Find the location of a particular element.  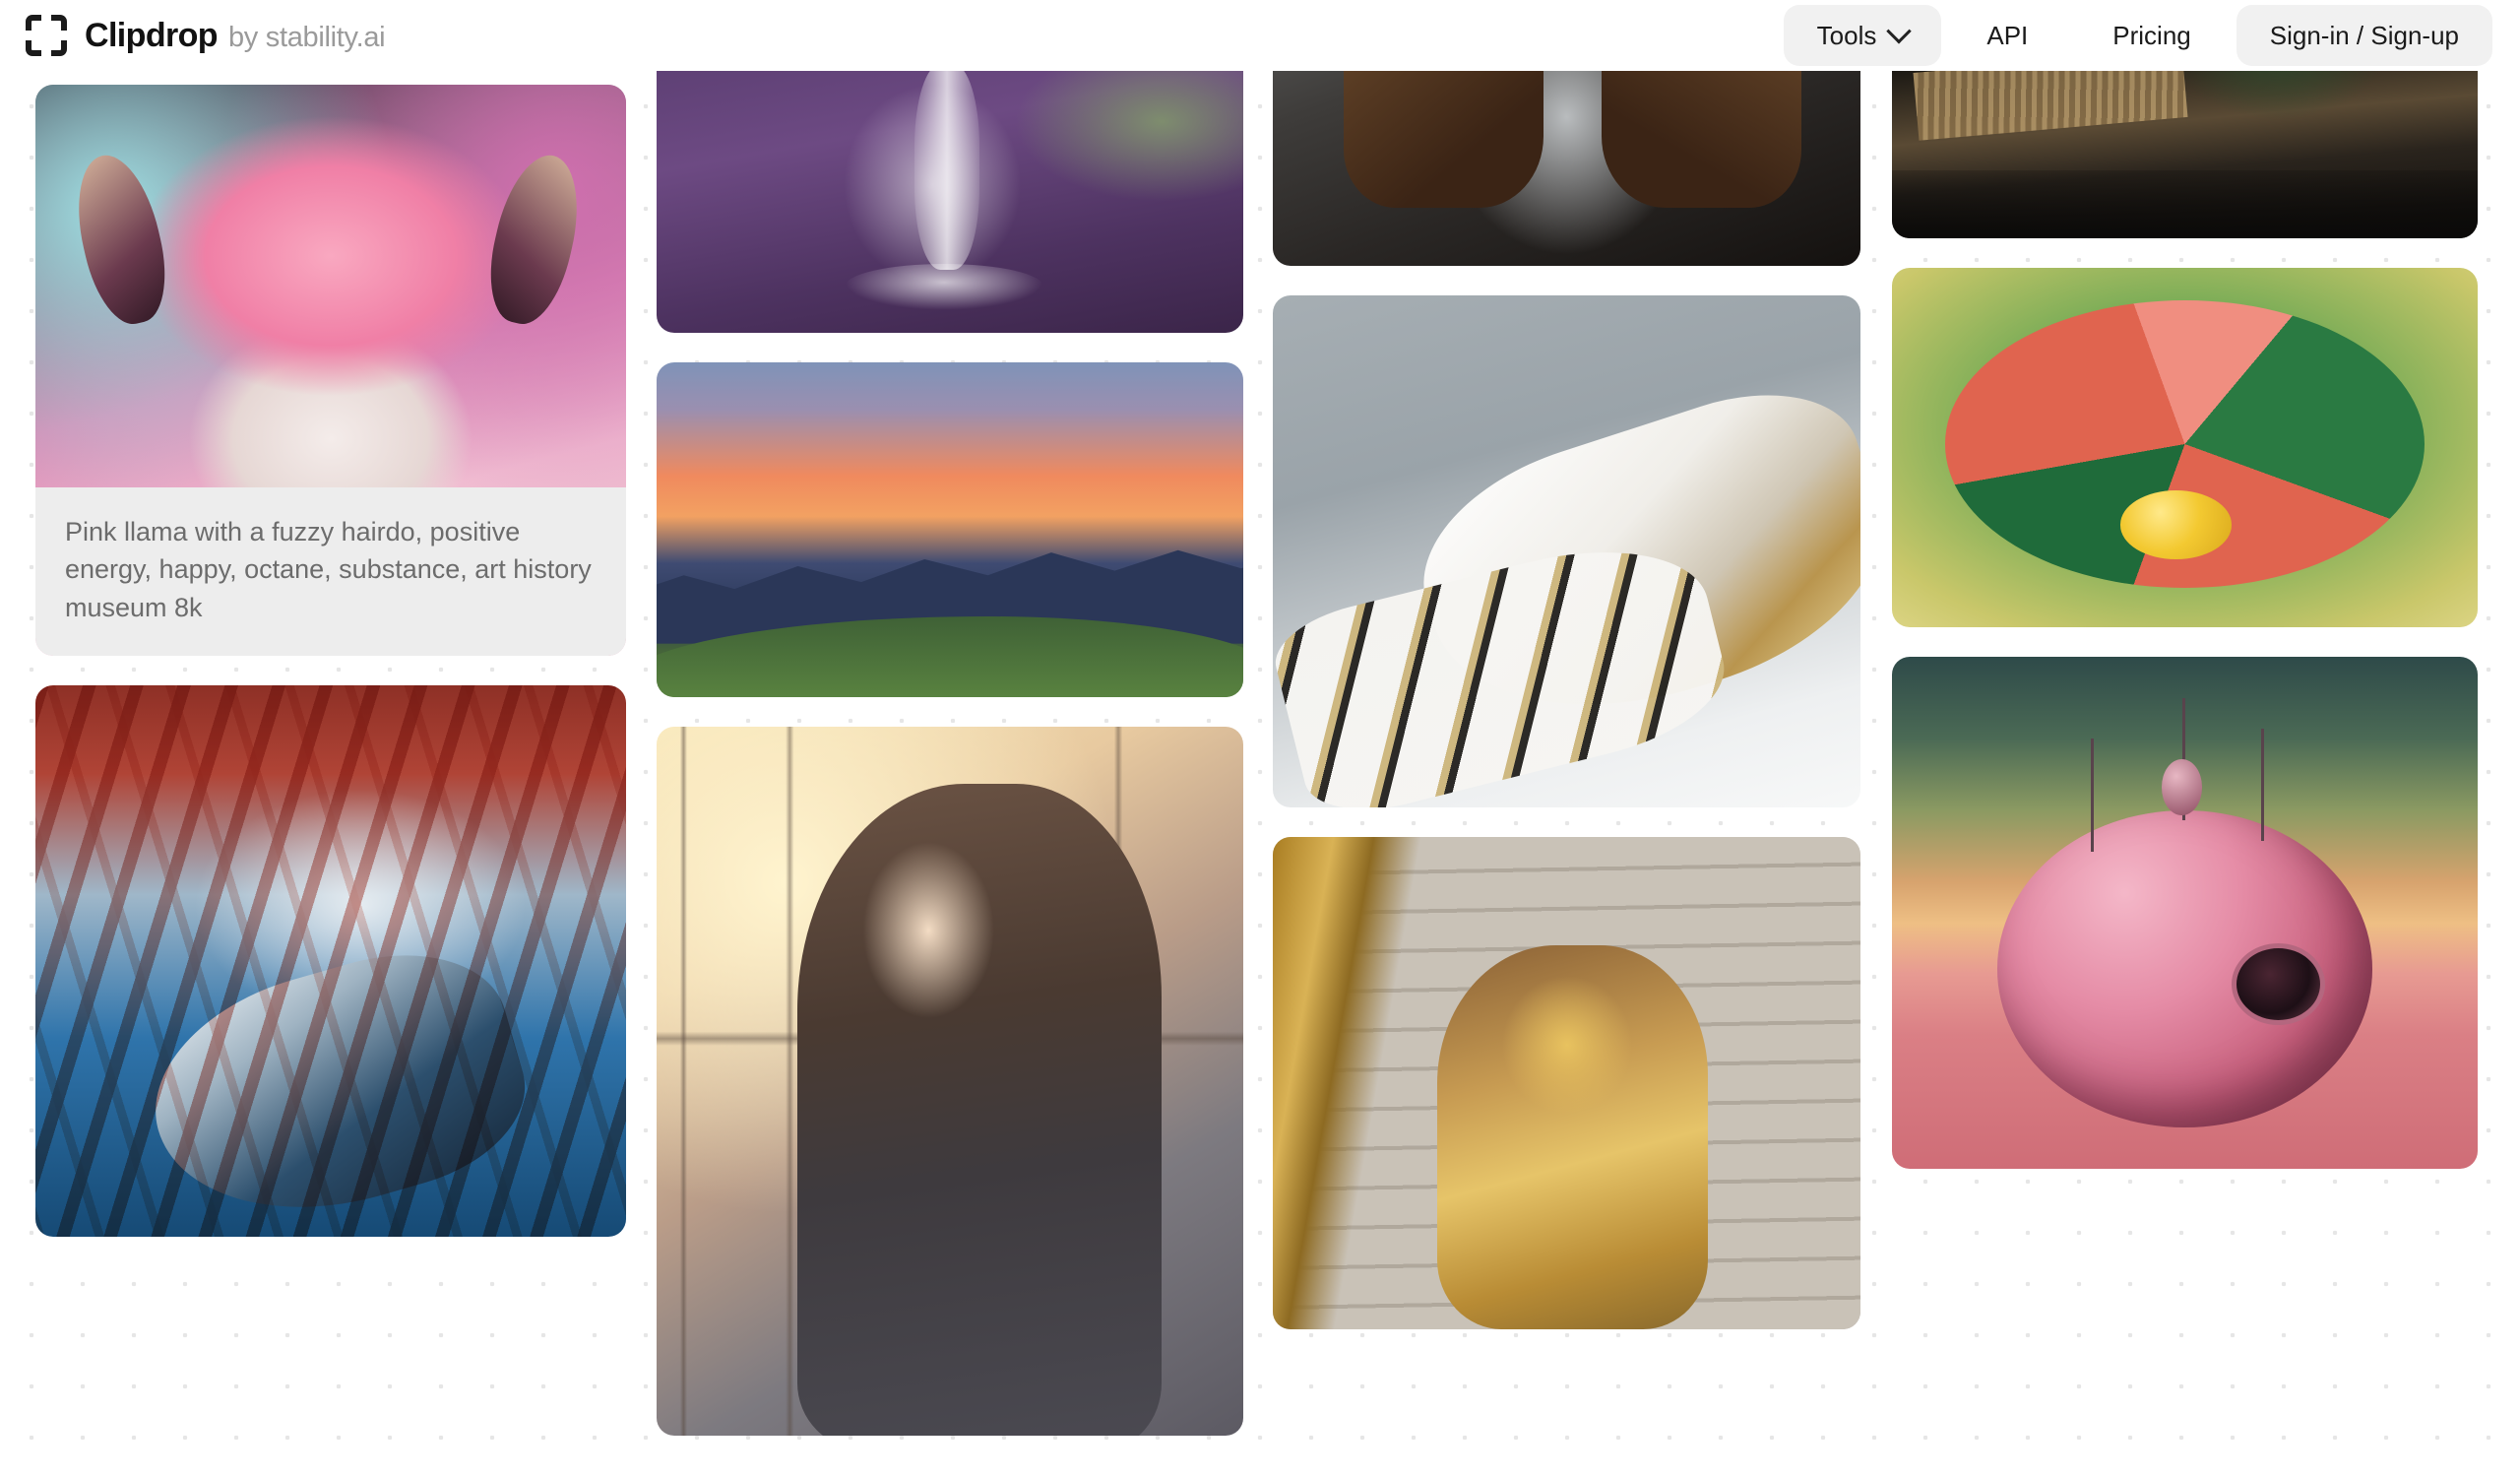

droid-antenna-right is located at coordinates (2262, 785).